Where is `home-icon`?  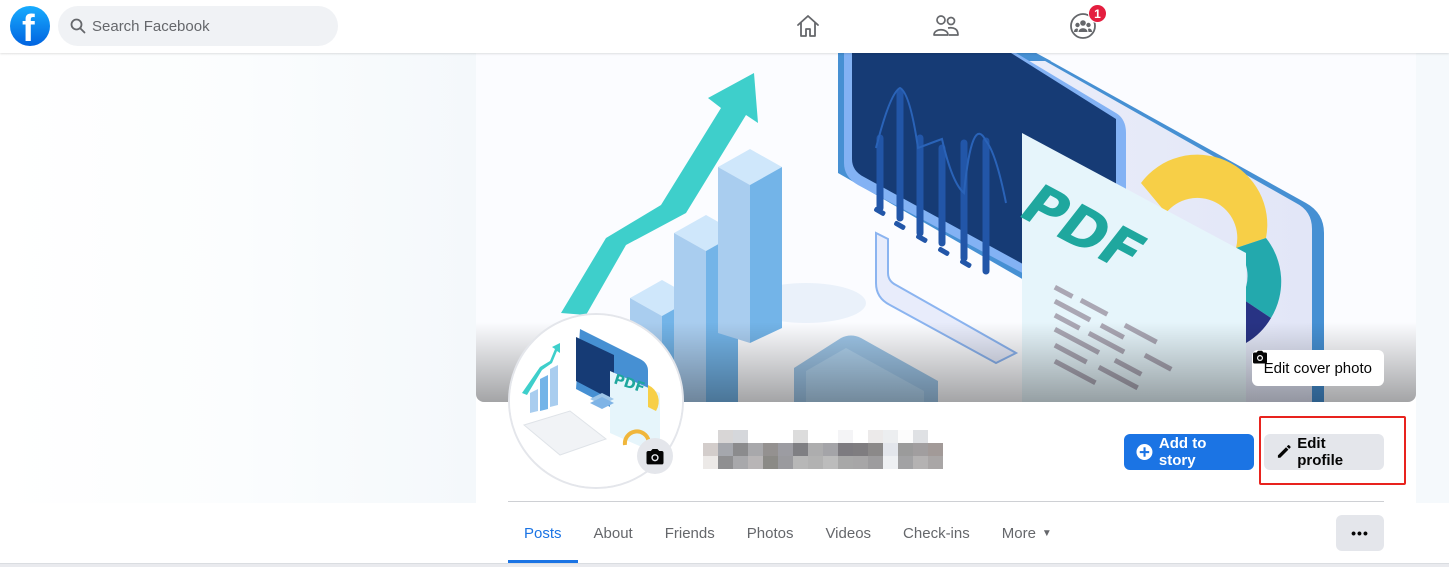 home-icon is located at coordinates (808, 26).